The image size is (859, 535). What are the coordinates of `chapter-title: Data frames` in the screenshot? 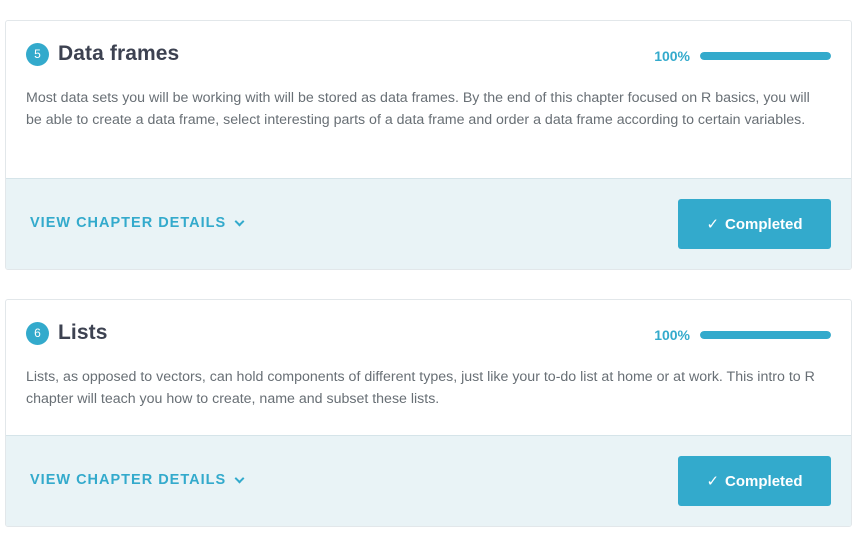 It's located at (119, 53).